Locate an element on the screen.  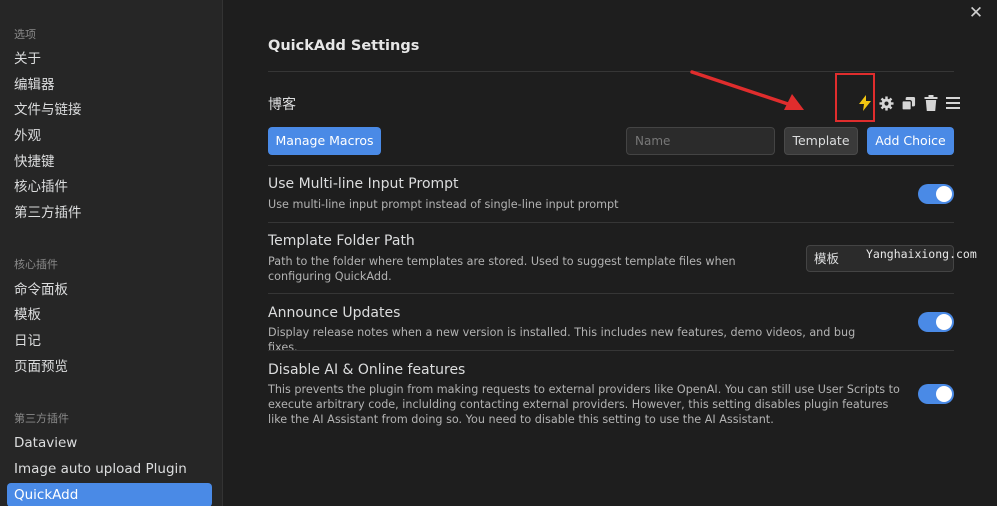
sidebar-item-core-plugins: 核心插件 is located at coordinates (109, 187).